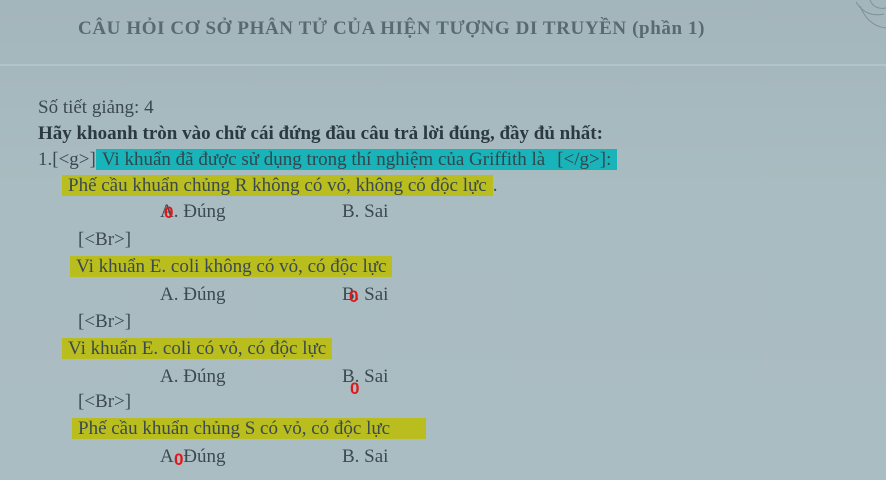 This screenshot has height=480, width=886. I want to click on answer-mark-2: 0, so click(354, 296).